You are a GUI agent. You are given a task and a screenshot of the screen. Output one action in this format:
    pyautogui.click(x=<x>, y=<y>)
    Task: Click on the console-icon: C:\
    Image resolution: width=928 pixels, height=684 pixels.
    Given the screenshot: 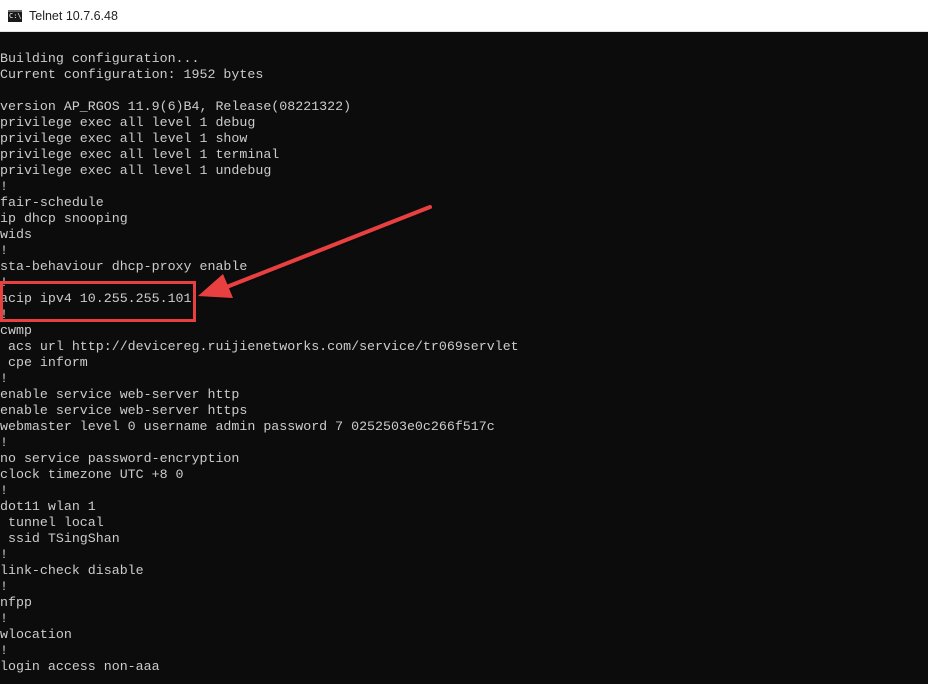 What is the action you would take?
    pyautogui.click(x=15, y=16)
    